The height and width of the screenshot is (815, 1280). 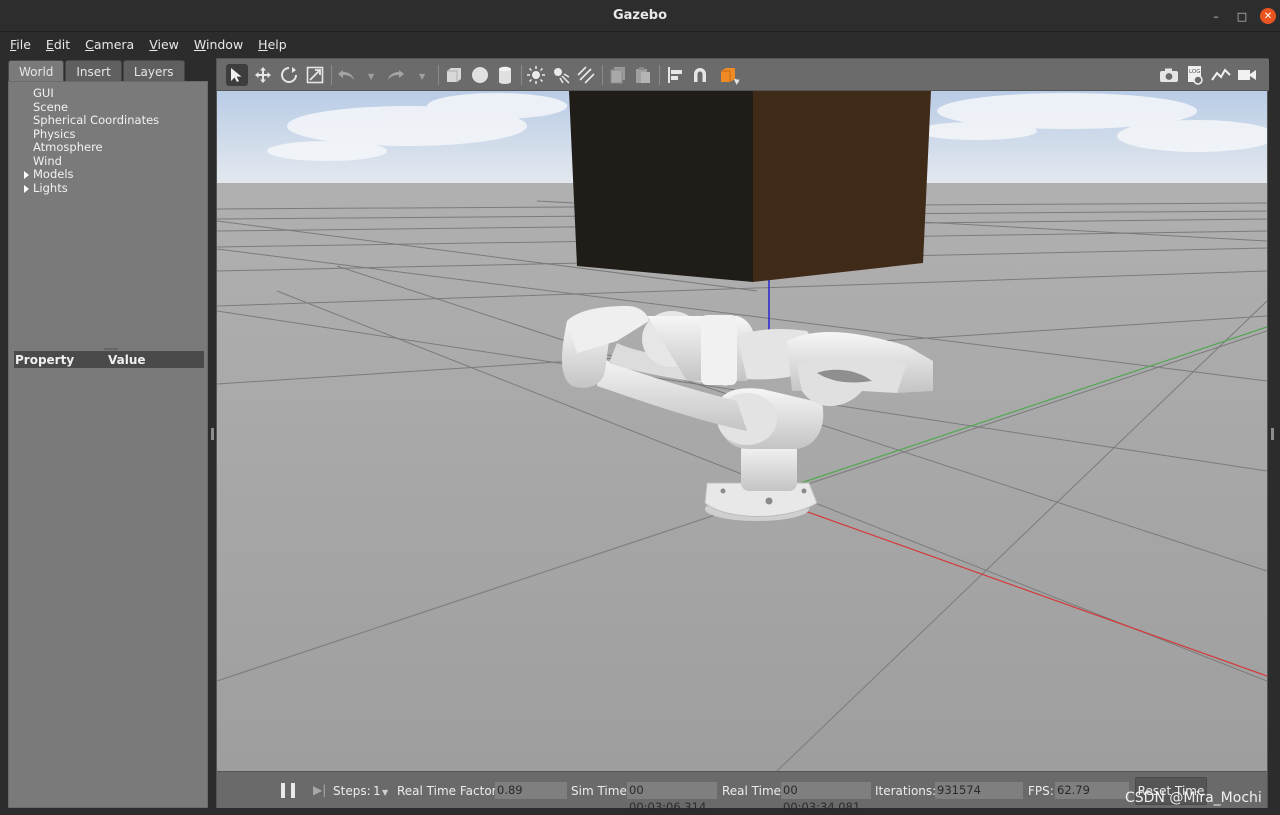 I want to click on tree-item-lights: Lights, so click(x=86, y=188).